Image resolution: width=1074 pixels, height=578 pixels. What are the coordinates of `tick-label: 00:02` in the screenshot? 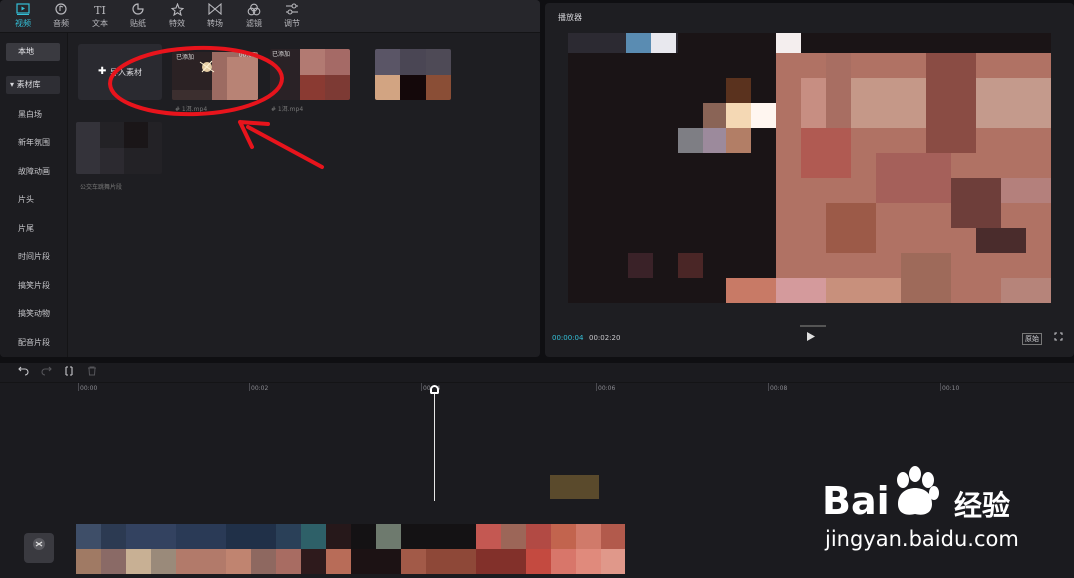 It's located at (260, 388).